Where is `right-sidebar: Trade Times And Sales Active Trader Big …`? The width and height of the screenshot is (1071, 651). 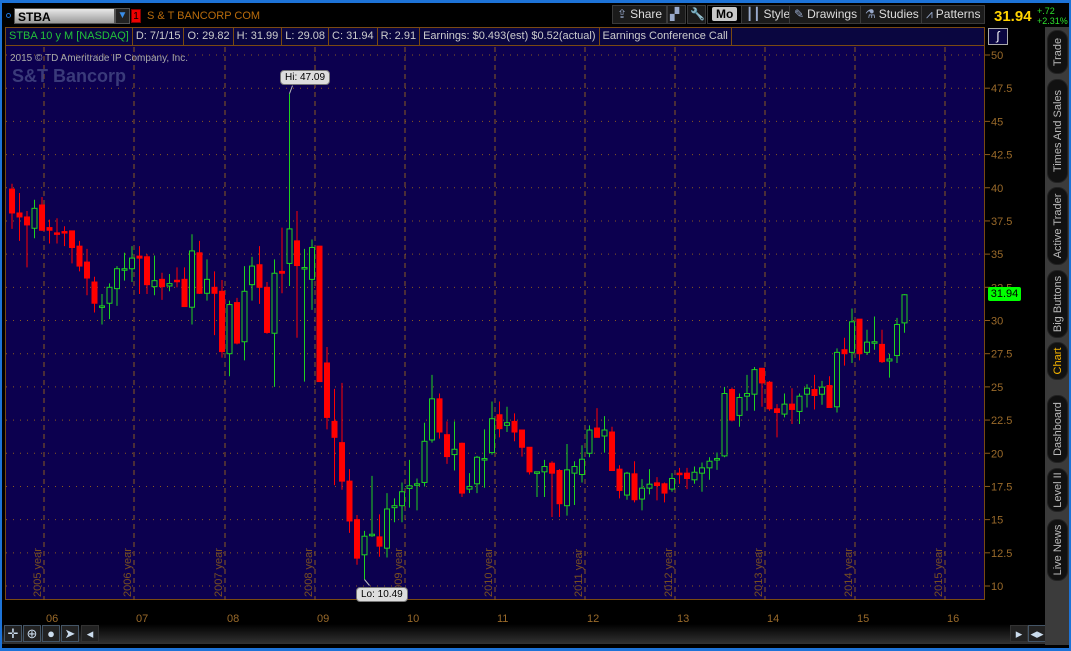 right-sidebar: Trade Times And Sales Active Trader Big … is located at coordinates (1057, 336).